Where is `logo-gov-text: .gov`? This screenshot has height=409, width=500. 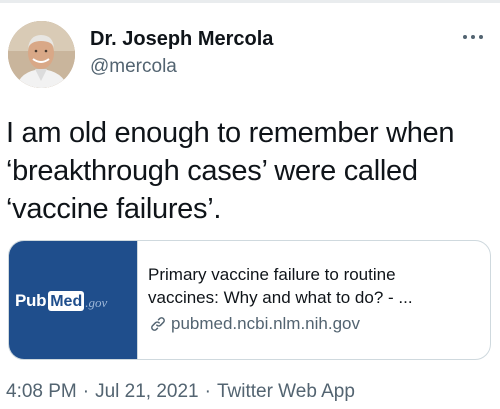
logo-gov-text: .gov is located at coordinates (96, 302).